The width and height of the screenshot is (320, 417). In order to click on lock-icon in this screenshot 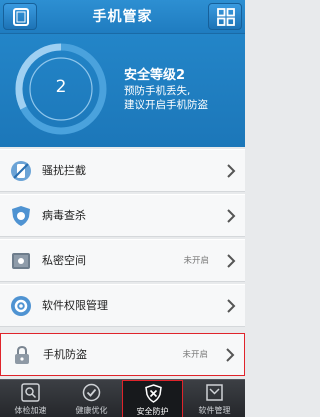, I will do `click(22, 354)`.